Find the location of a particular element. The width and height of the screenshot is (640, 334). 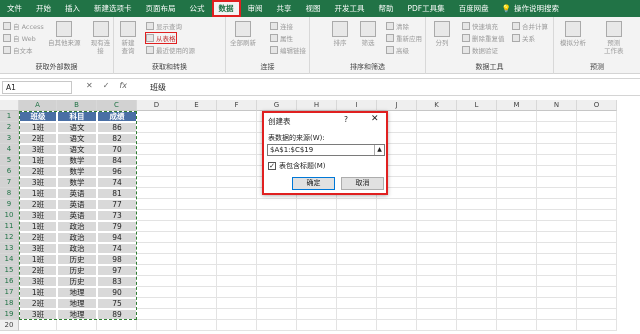

table-cell: 97 is located at coordinates (117, 270).